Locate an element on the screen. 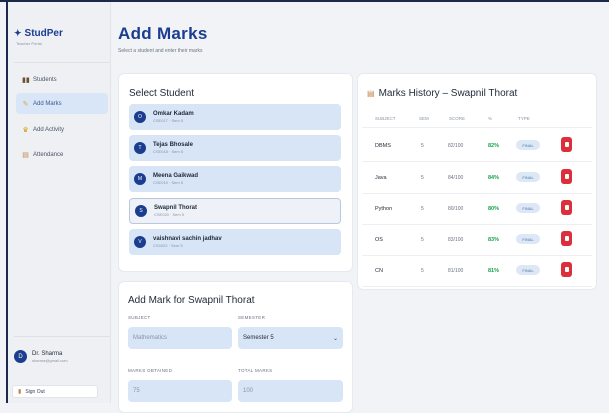 The image size is (609, 413). page-title: Add Marks is located at coordinates (163, 33).